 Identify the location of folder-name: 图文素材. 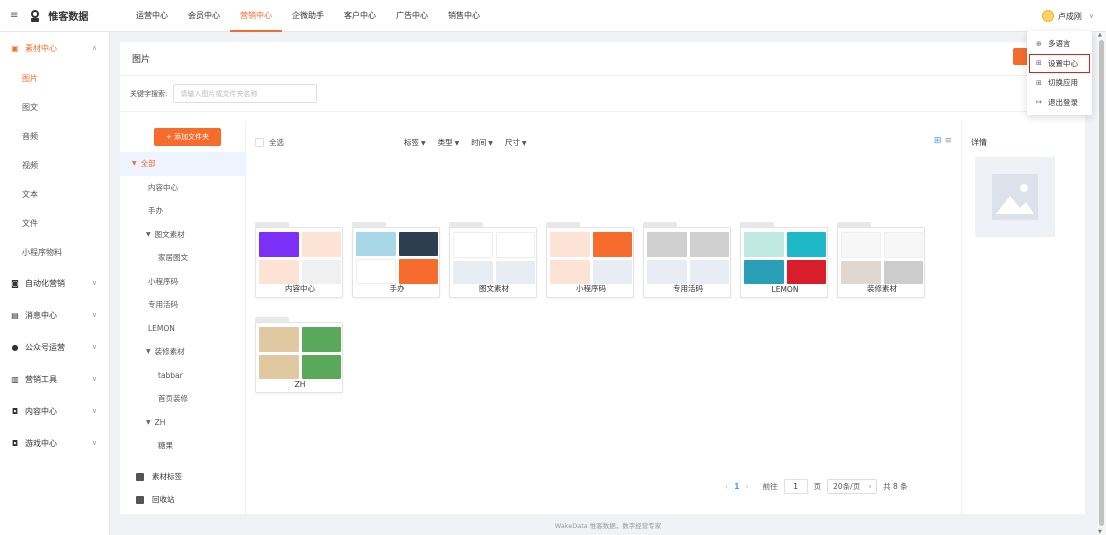
(494, 288).